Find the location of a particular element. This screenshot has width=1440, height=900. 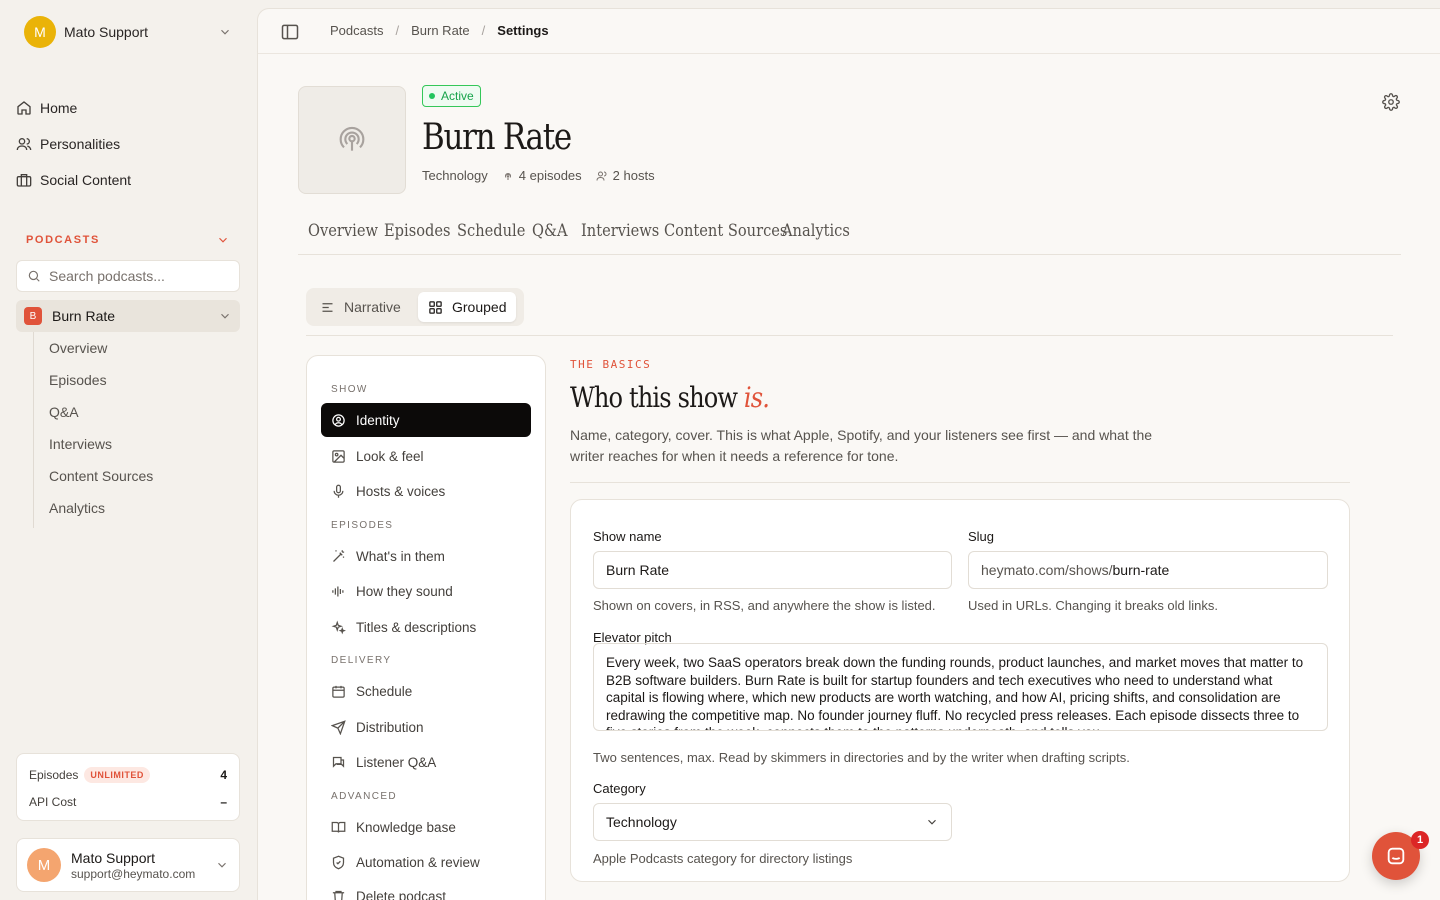

podcast-selector: B Burn Rate is located at coordinates (128, 316).